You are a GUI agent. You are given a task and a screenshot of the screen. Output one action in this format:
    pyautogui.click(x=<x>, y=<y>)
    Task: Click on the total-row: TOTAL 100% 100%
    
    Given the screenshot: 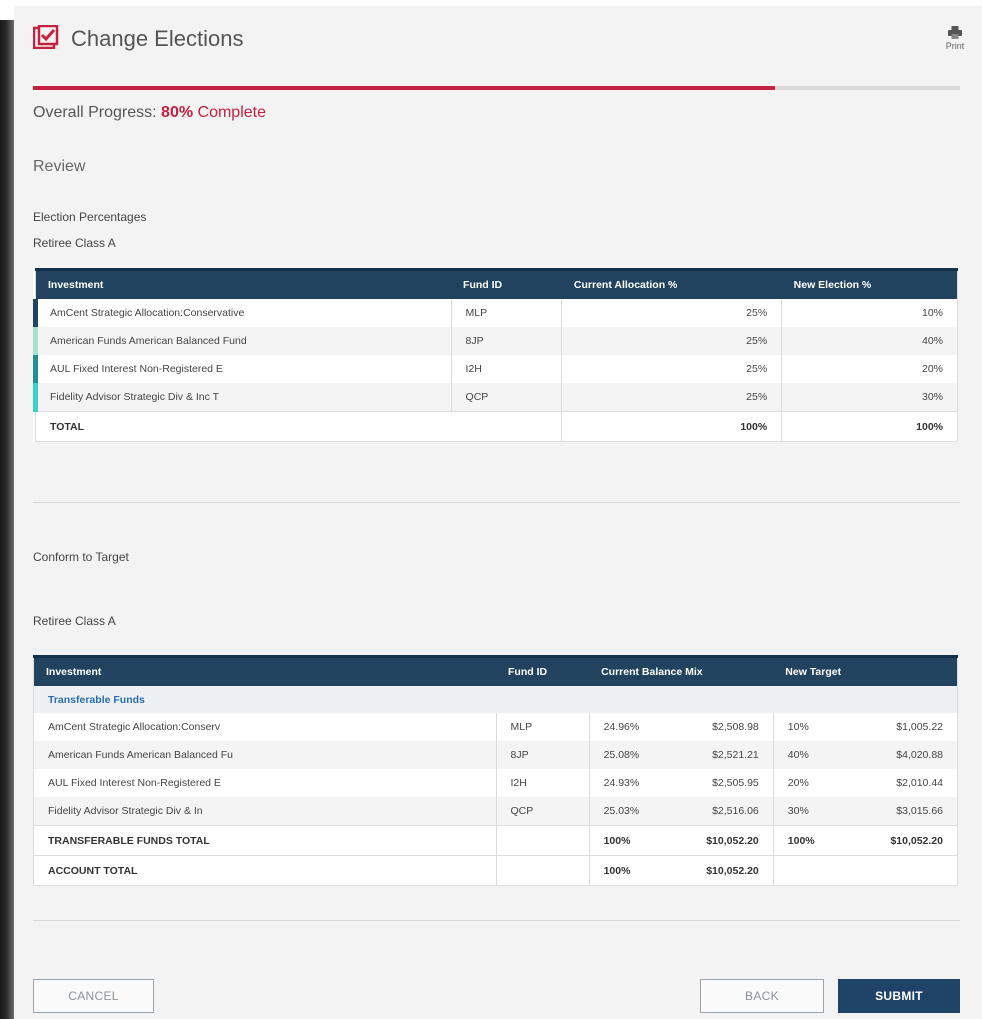 What is the action you would take?
    pyautogui.click(x=496, y=426)
    